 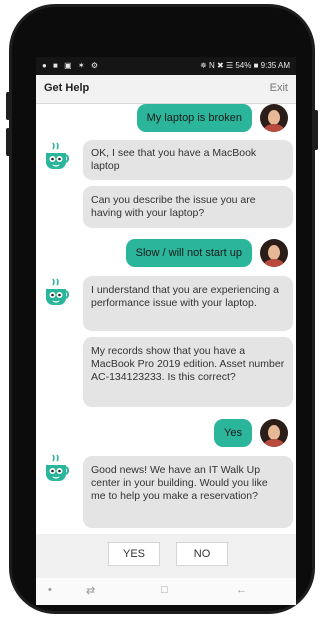 I want to click on user-message: My laptop is broken, so click(x=194, y=118).